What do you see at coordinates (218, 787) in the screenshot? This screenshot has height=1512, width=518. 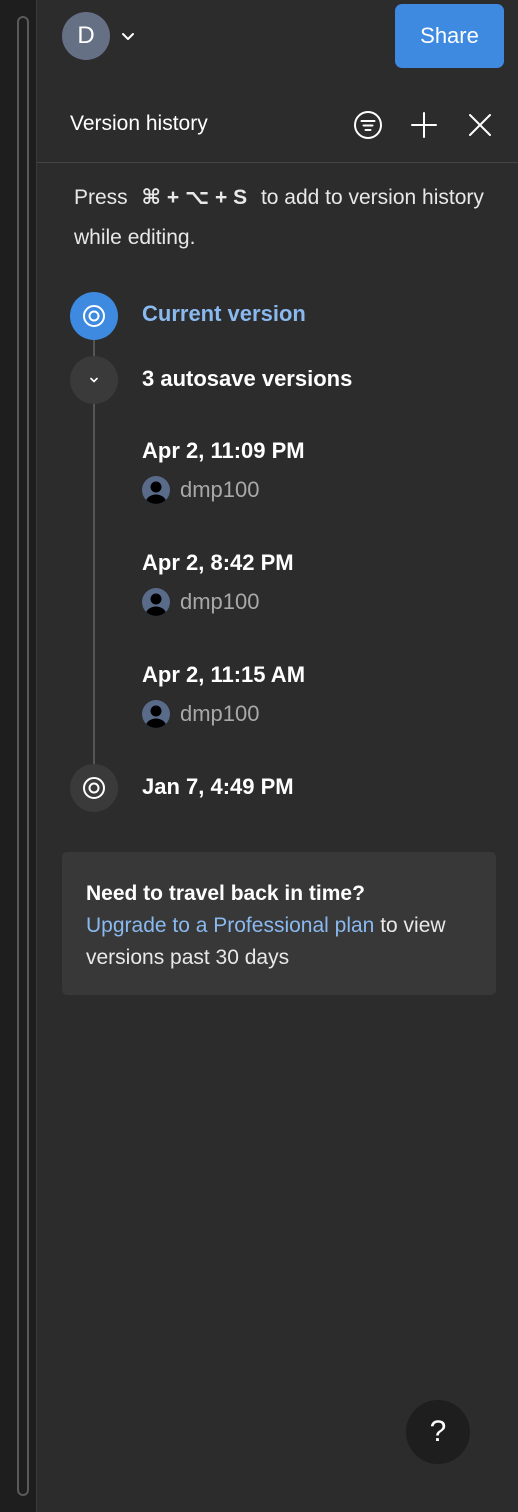 I see `oldest-version-label: Jan 7, 4:49 PM` at bounding box center [218, 787].